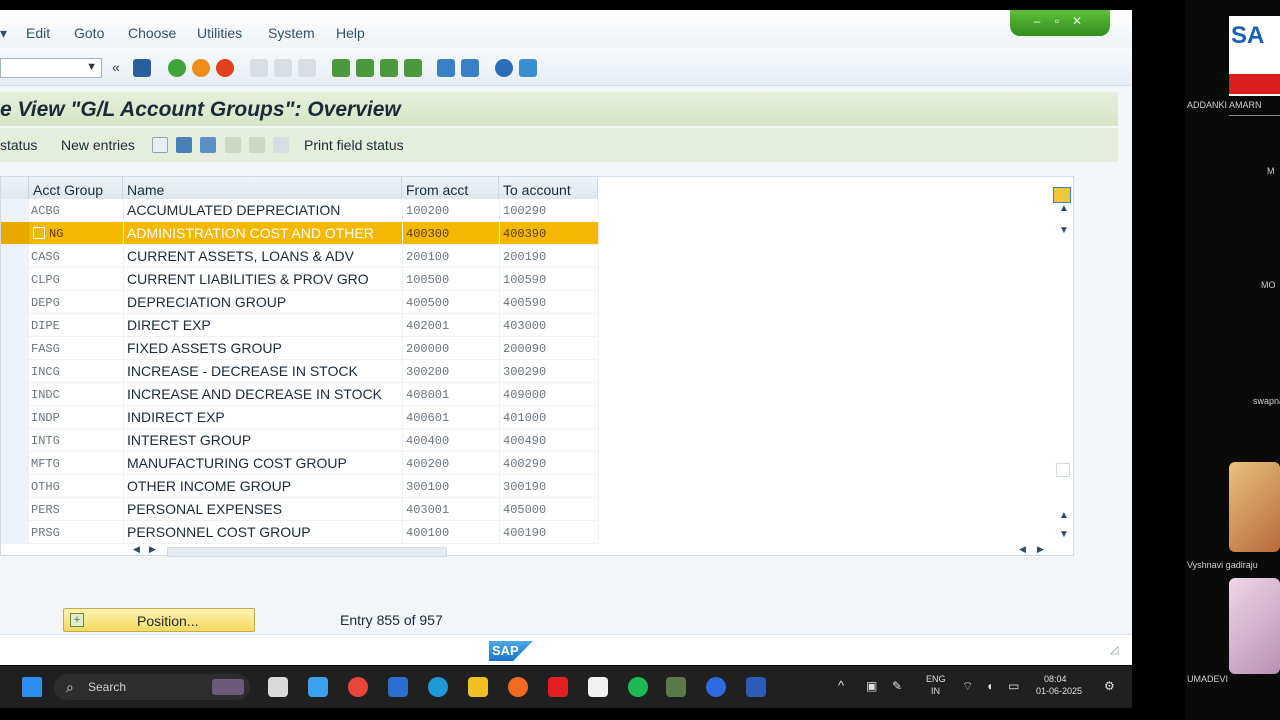  What do you see at coordinates (427, 395) in the screenshot?
I see `cell-from-acct: 408001` at bounding box center [427, 395].